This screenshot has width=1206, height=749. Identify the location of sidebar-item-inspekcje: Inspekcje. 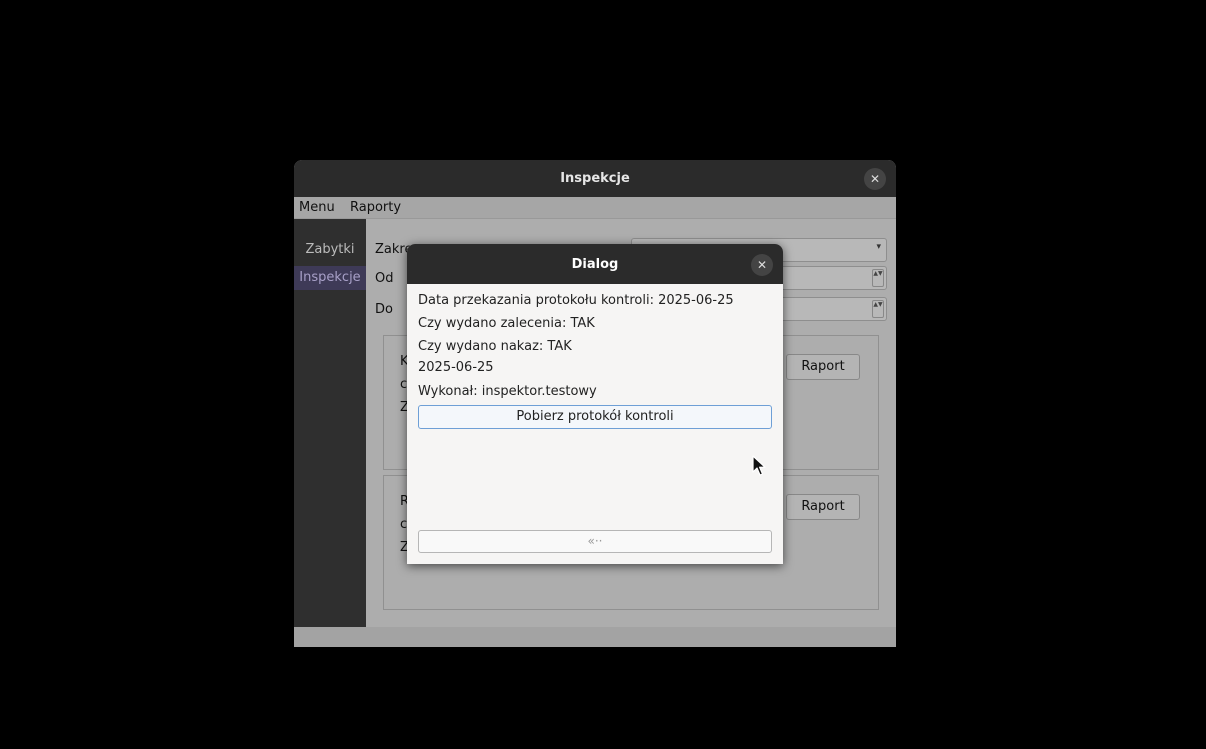
(330, 278).